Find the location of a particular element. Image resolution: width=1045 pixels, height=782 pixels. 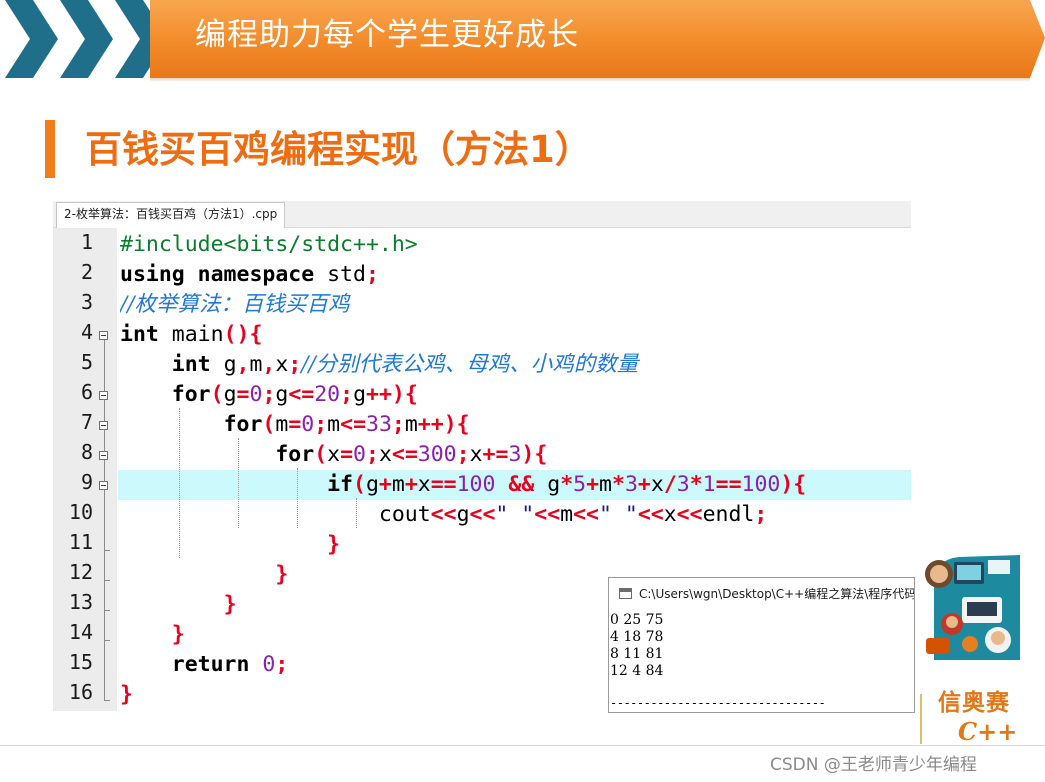

line-number: 11 is located at coordinates (80, 542).